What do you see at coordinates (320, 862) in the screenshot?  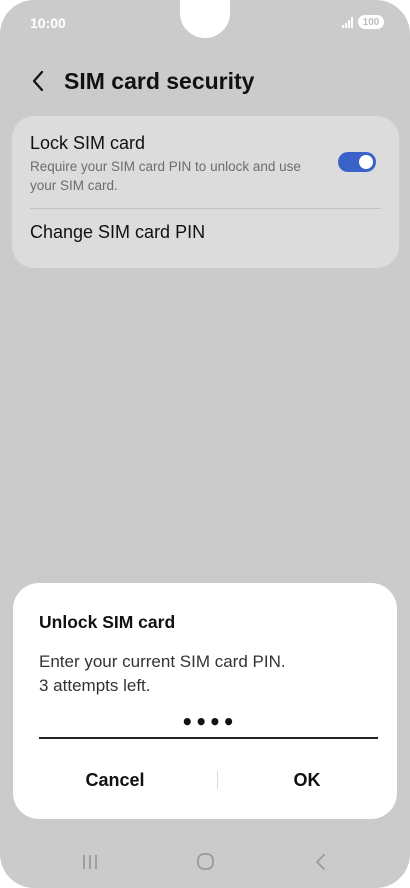 I see `back-icon` at bounding box center [320, 862].